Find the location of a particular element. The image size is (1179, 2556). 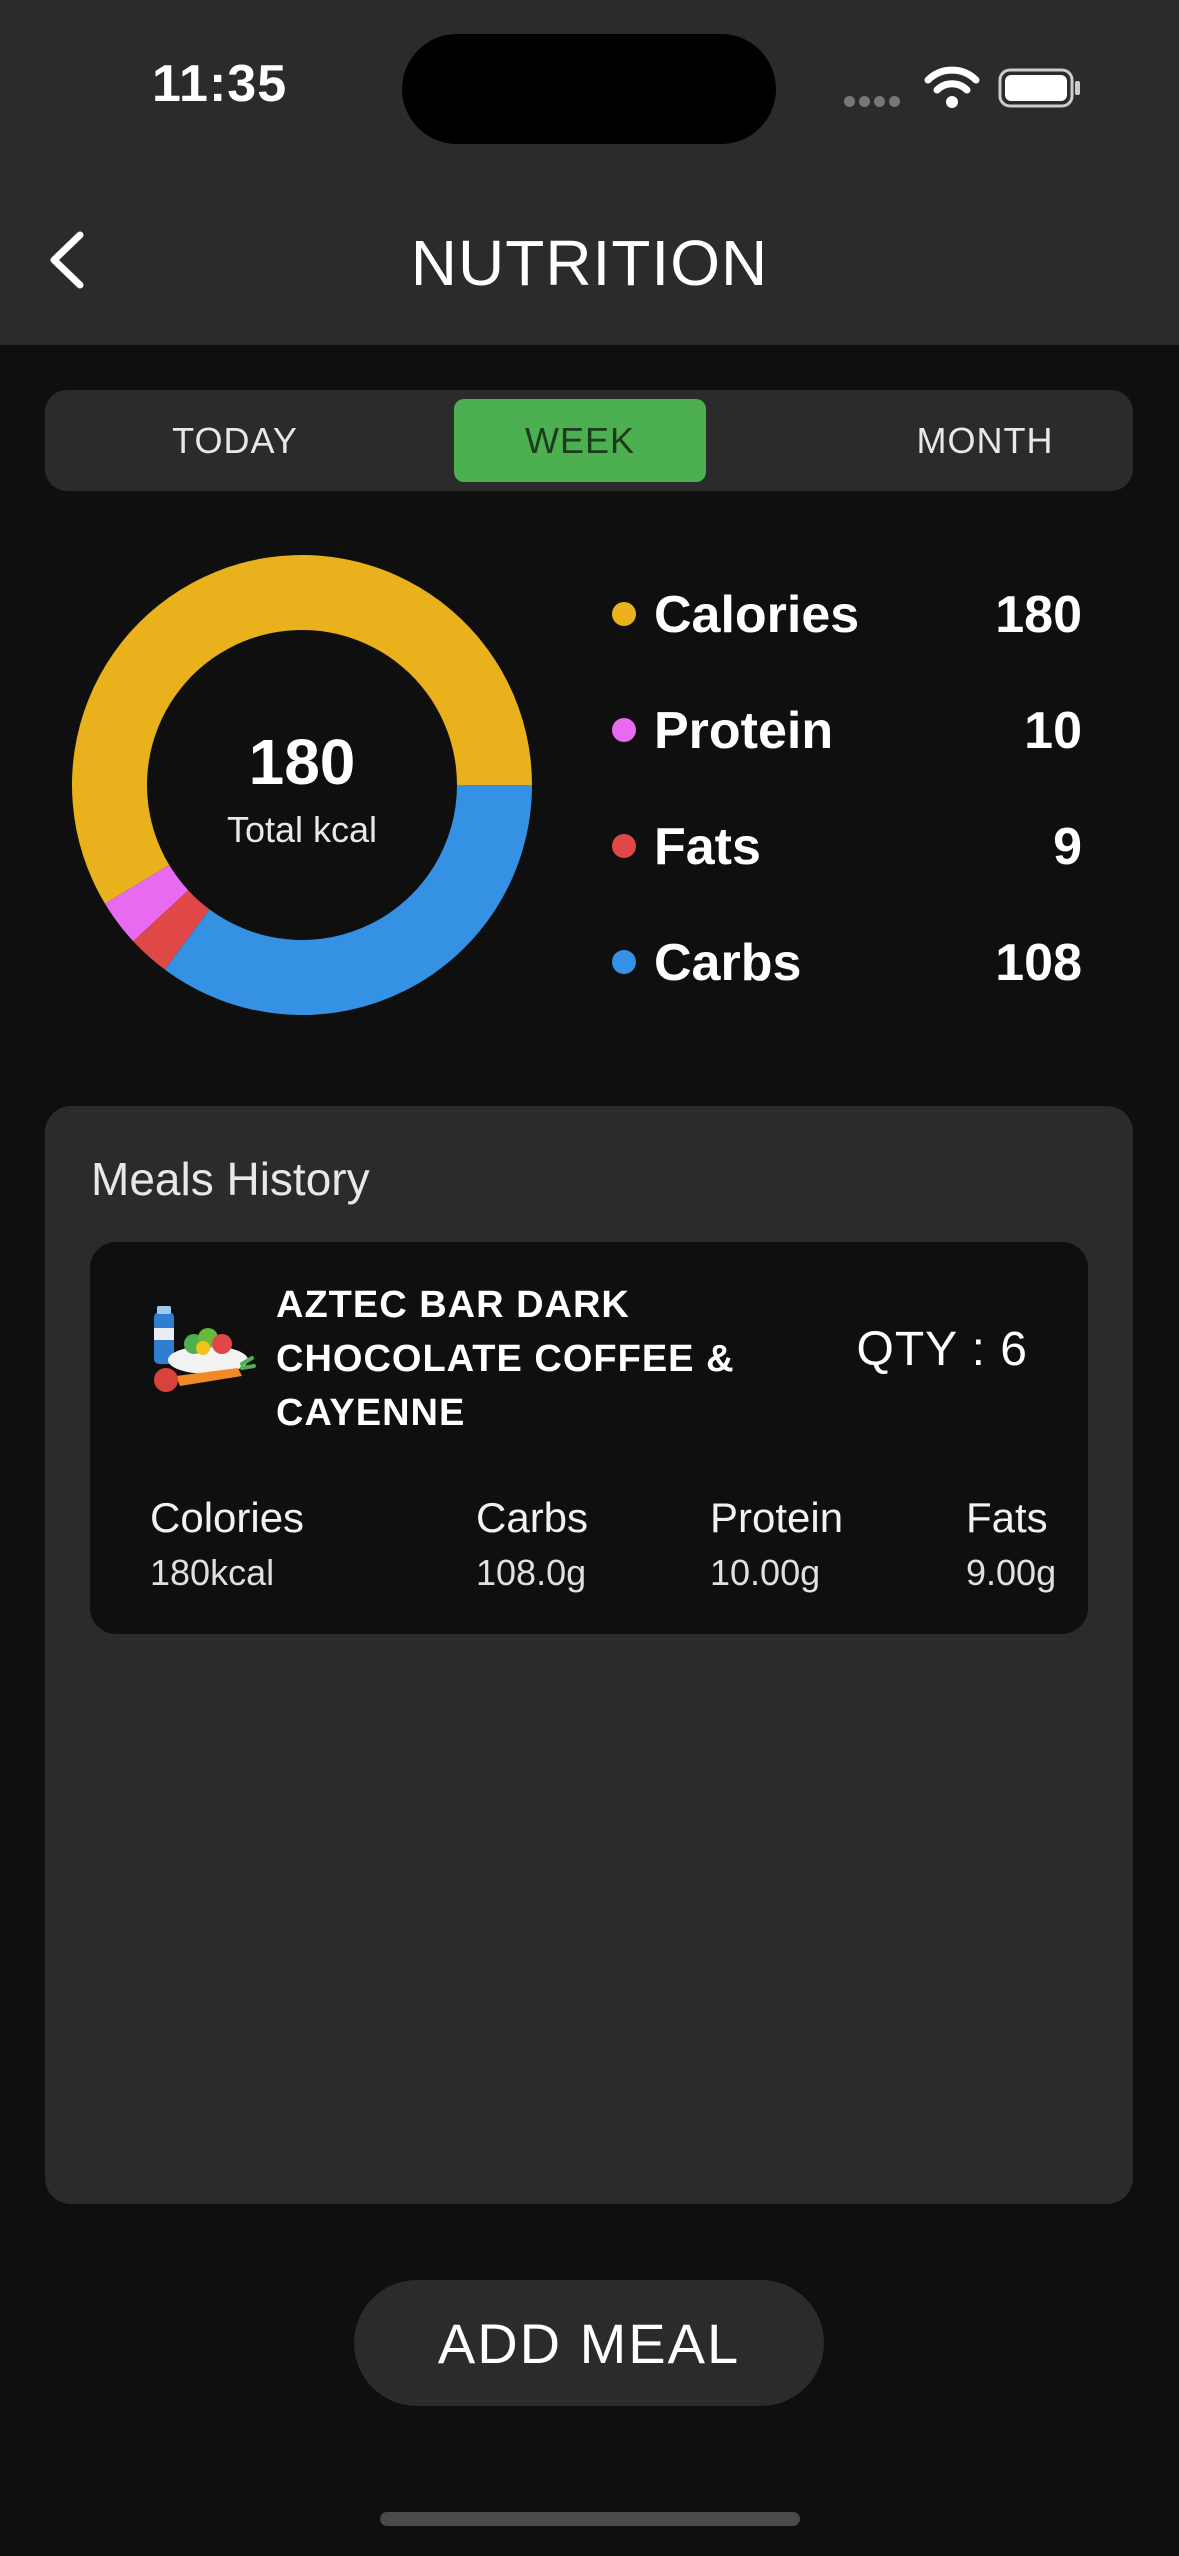

carbs-dot-icon is located at coordinates (624, 962).